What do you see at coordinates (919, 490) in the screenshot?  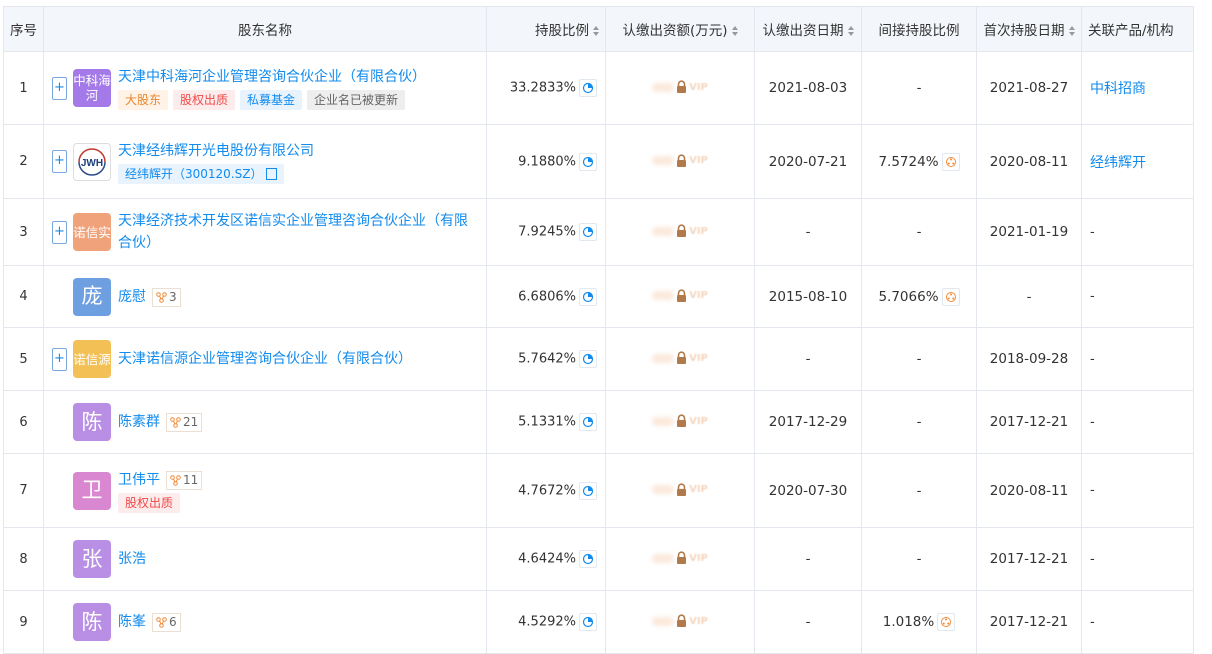 I see `indirect-cell: -` at bounding box center [919, 490].